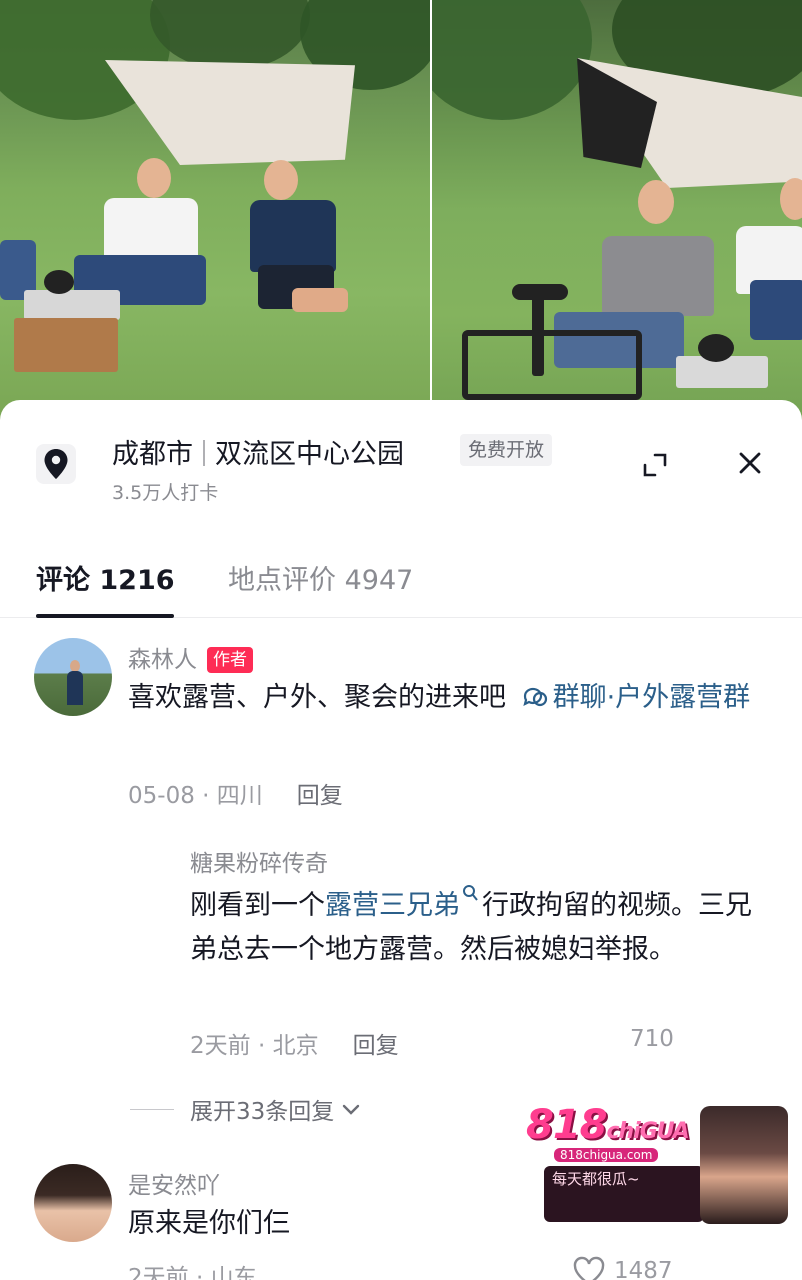 The image size is (802, 1280). Describe the element at coordinates (165, 493) in the screenshot. I see `checkin-count: 3.5万人打卡` at that location.